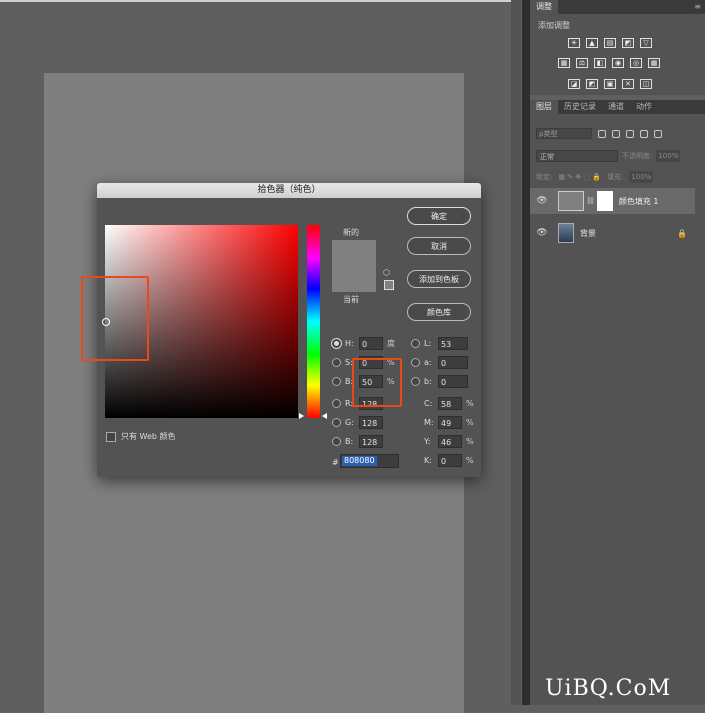 This screenshot has height=713, width=705. Describe the element at coordinates (428, 403) in the screenshot. I see `cyan-label: C:` at that location.